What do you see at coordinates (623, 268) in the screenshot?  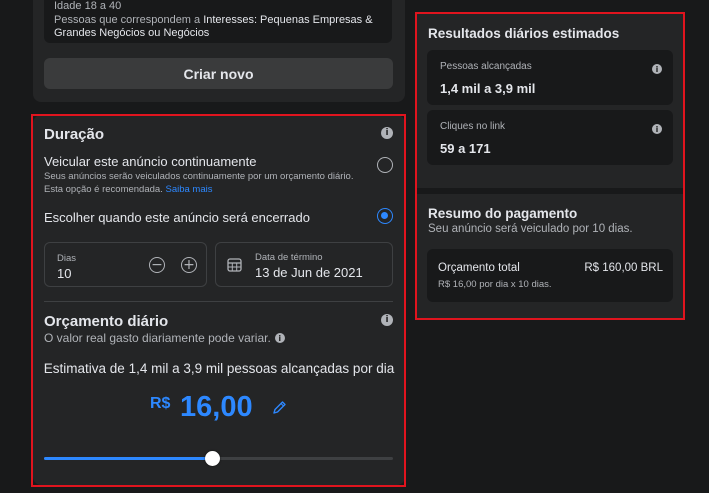 I see `total-budget-value: R$ 160,00 BRL` at bounding box center [623, 268].